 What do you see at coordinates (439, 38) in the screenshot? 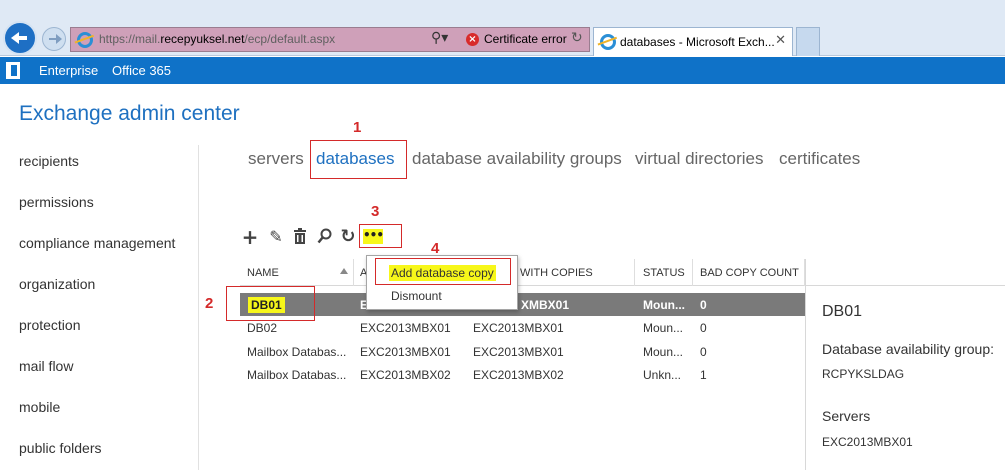
I see `search-icon: ⚲▾` at bounding box center [439, 38].